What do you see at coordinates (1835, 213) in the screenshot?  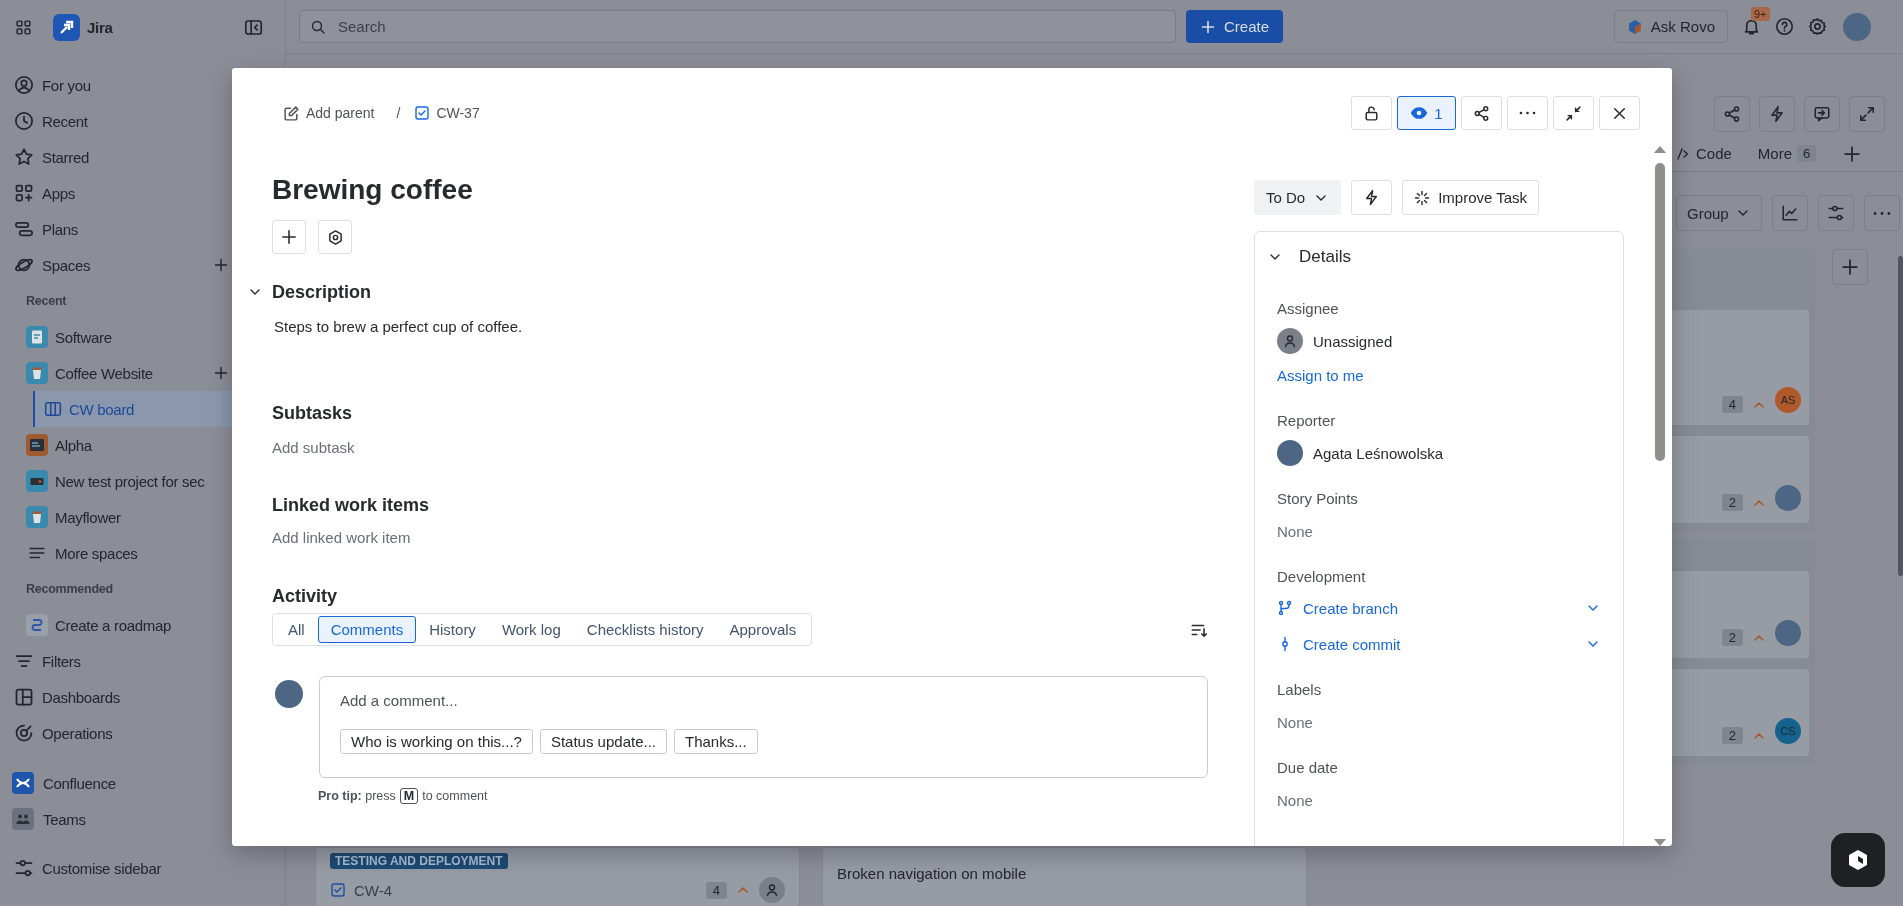 I see `view-settings-button` at bounding box center [1835, 213].